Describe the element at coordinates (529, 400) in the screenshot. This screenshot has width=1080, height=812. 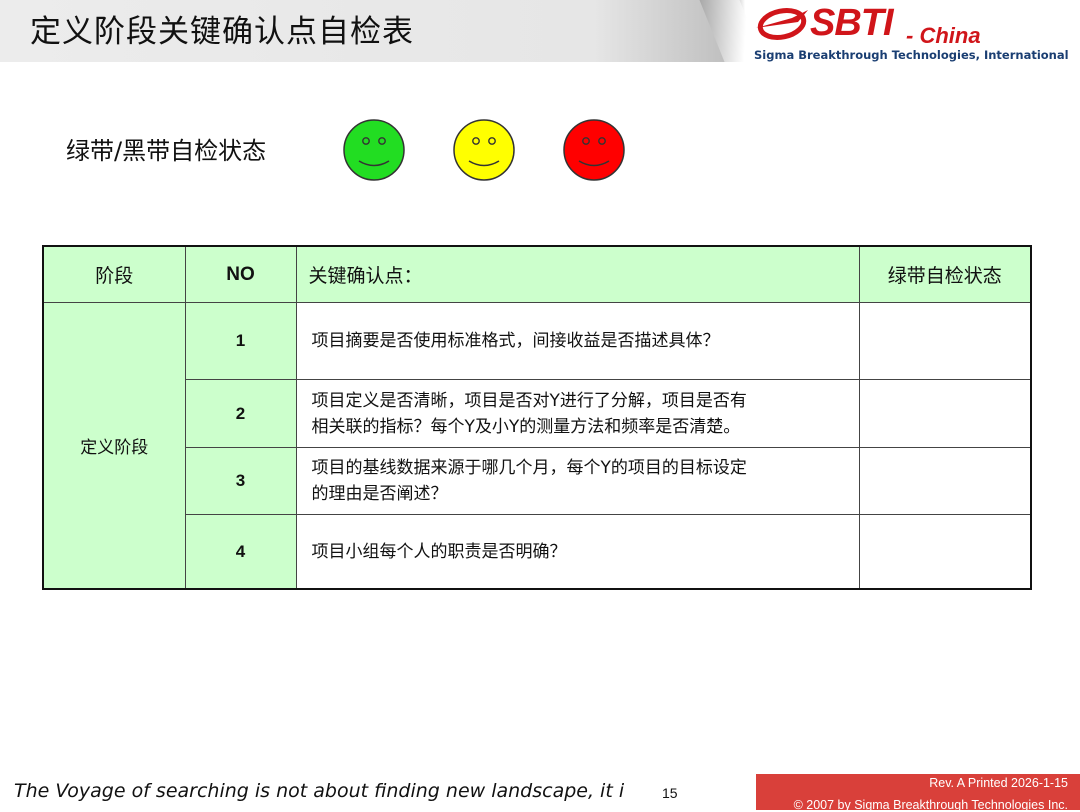
I see `key-point-line: 项目定义是否清晰，项目是否对Y进行了分解，项目是否有` at that location.